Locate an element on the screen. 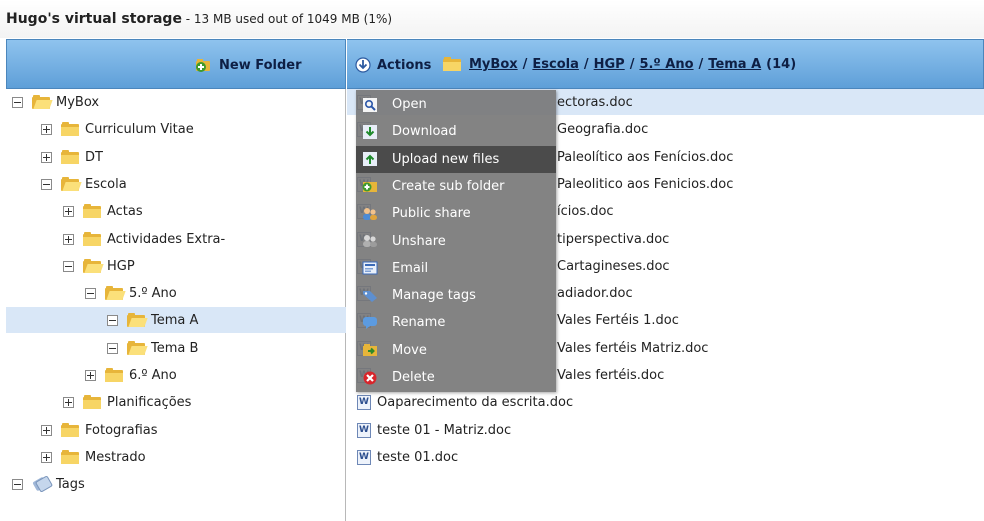  upload-icon is located at coordinates (370, 159).